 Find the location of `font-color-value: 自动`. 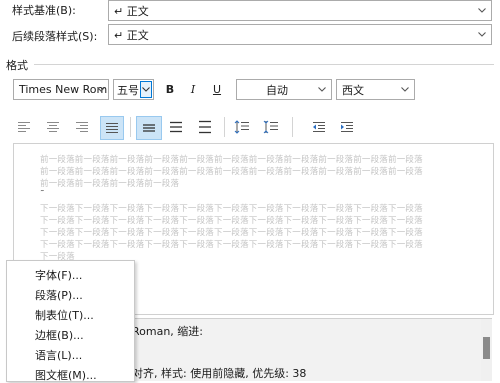

font-color-value: 自动 is located at coordinates (277, 90).